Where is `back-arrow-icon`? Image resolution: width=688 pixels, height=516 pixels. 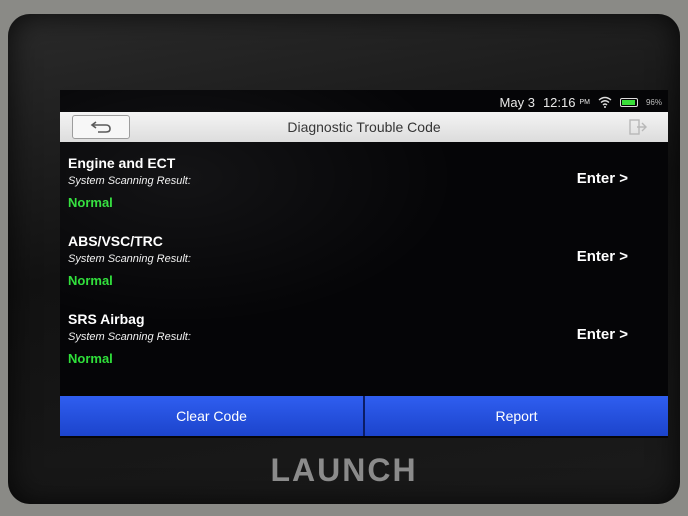 back-arrow-icon is located at coordinates (100, 127).